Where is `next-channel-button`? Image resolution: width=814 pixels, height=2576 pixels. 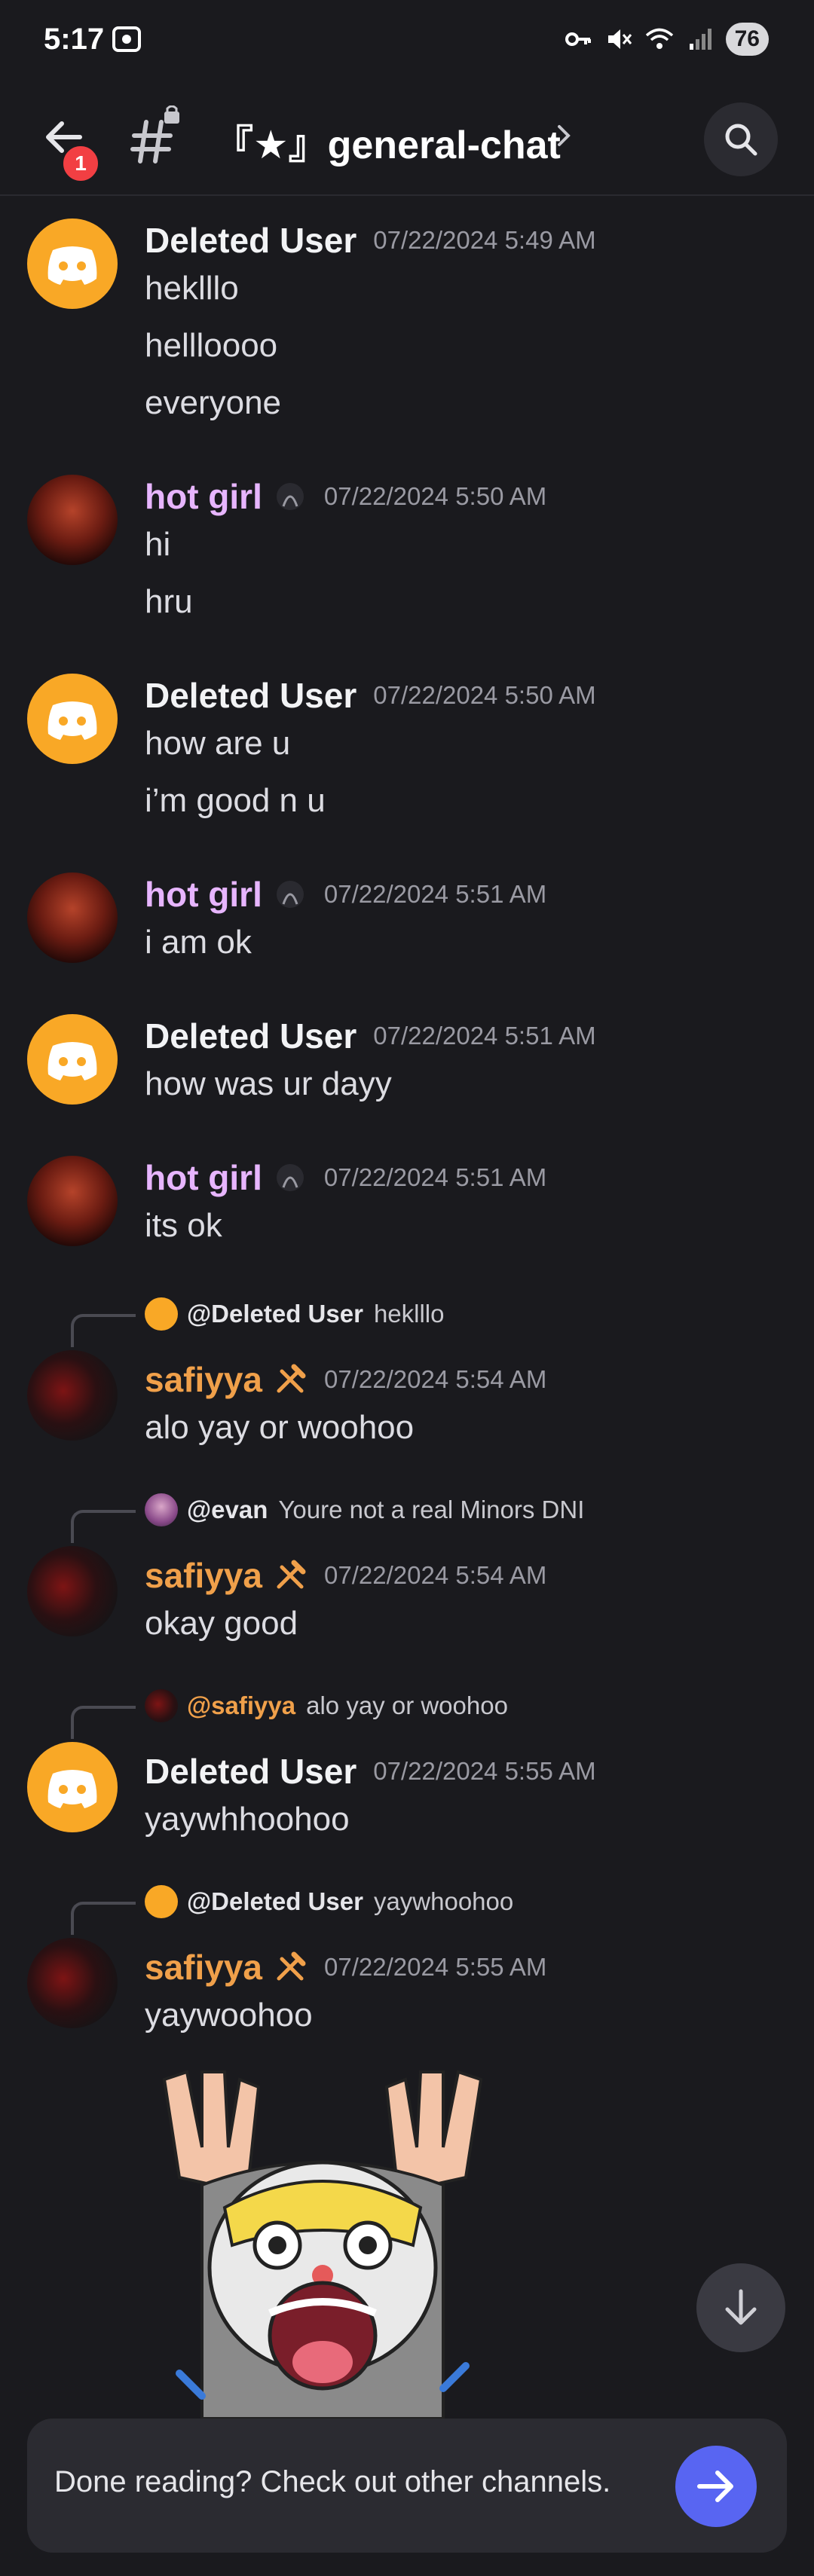
next-channel-button is located at coordinates (716, 2486).